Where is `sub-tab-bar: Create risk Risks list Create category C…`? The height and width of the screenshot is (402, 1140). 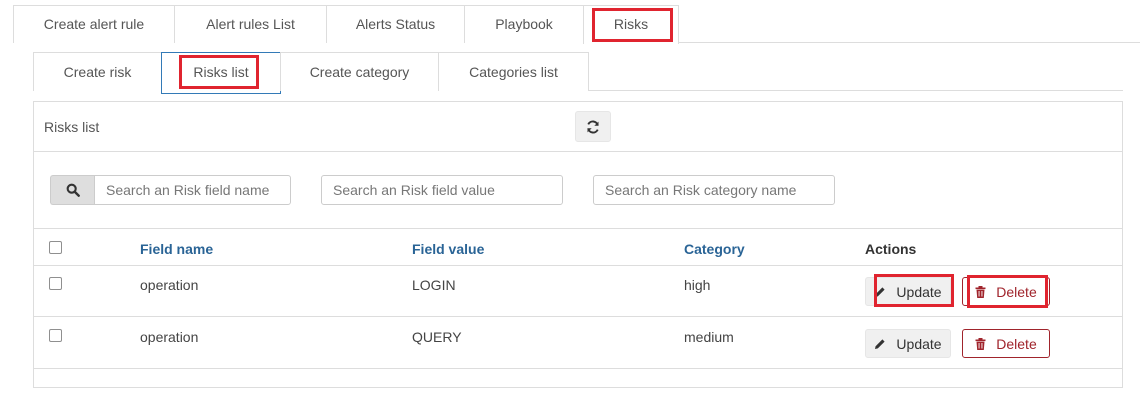 sub-tab-bar: Create risk Risks list Create category C… is located at coordinates (578, 73).